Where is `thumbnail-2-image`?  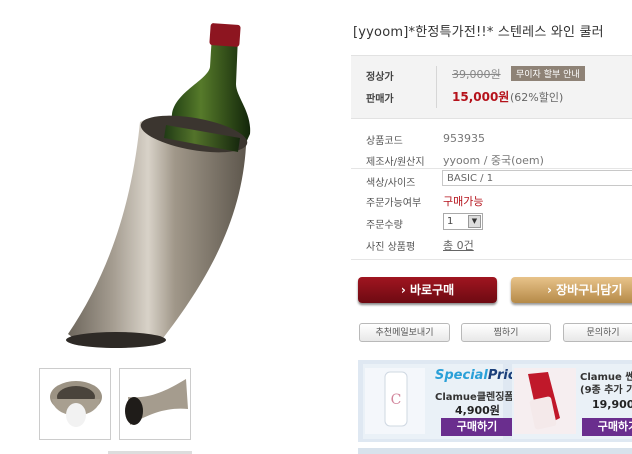 thumbnail-2-image is located at coordinates (156, 402).